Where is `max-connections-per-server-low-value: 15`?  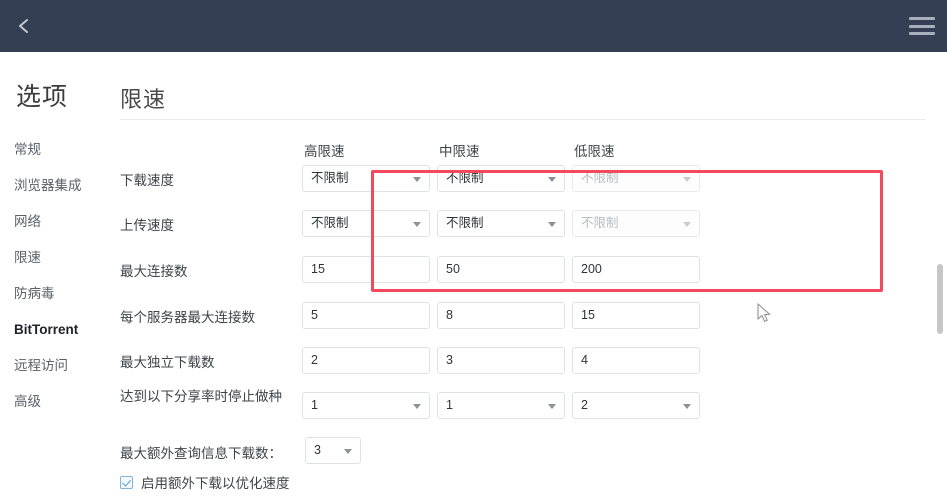
max-connections-per-server-low-value: 15 is located at coordinates (588, 315).